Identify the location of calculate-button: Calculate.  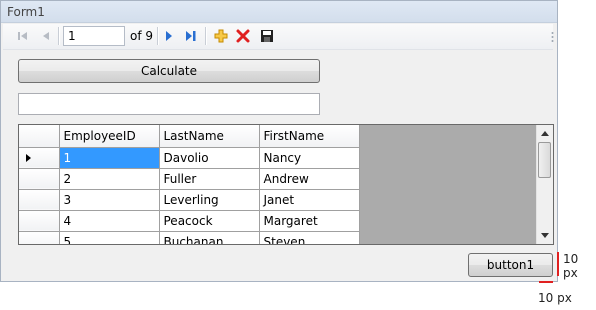
(169, 71).